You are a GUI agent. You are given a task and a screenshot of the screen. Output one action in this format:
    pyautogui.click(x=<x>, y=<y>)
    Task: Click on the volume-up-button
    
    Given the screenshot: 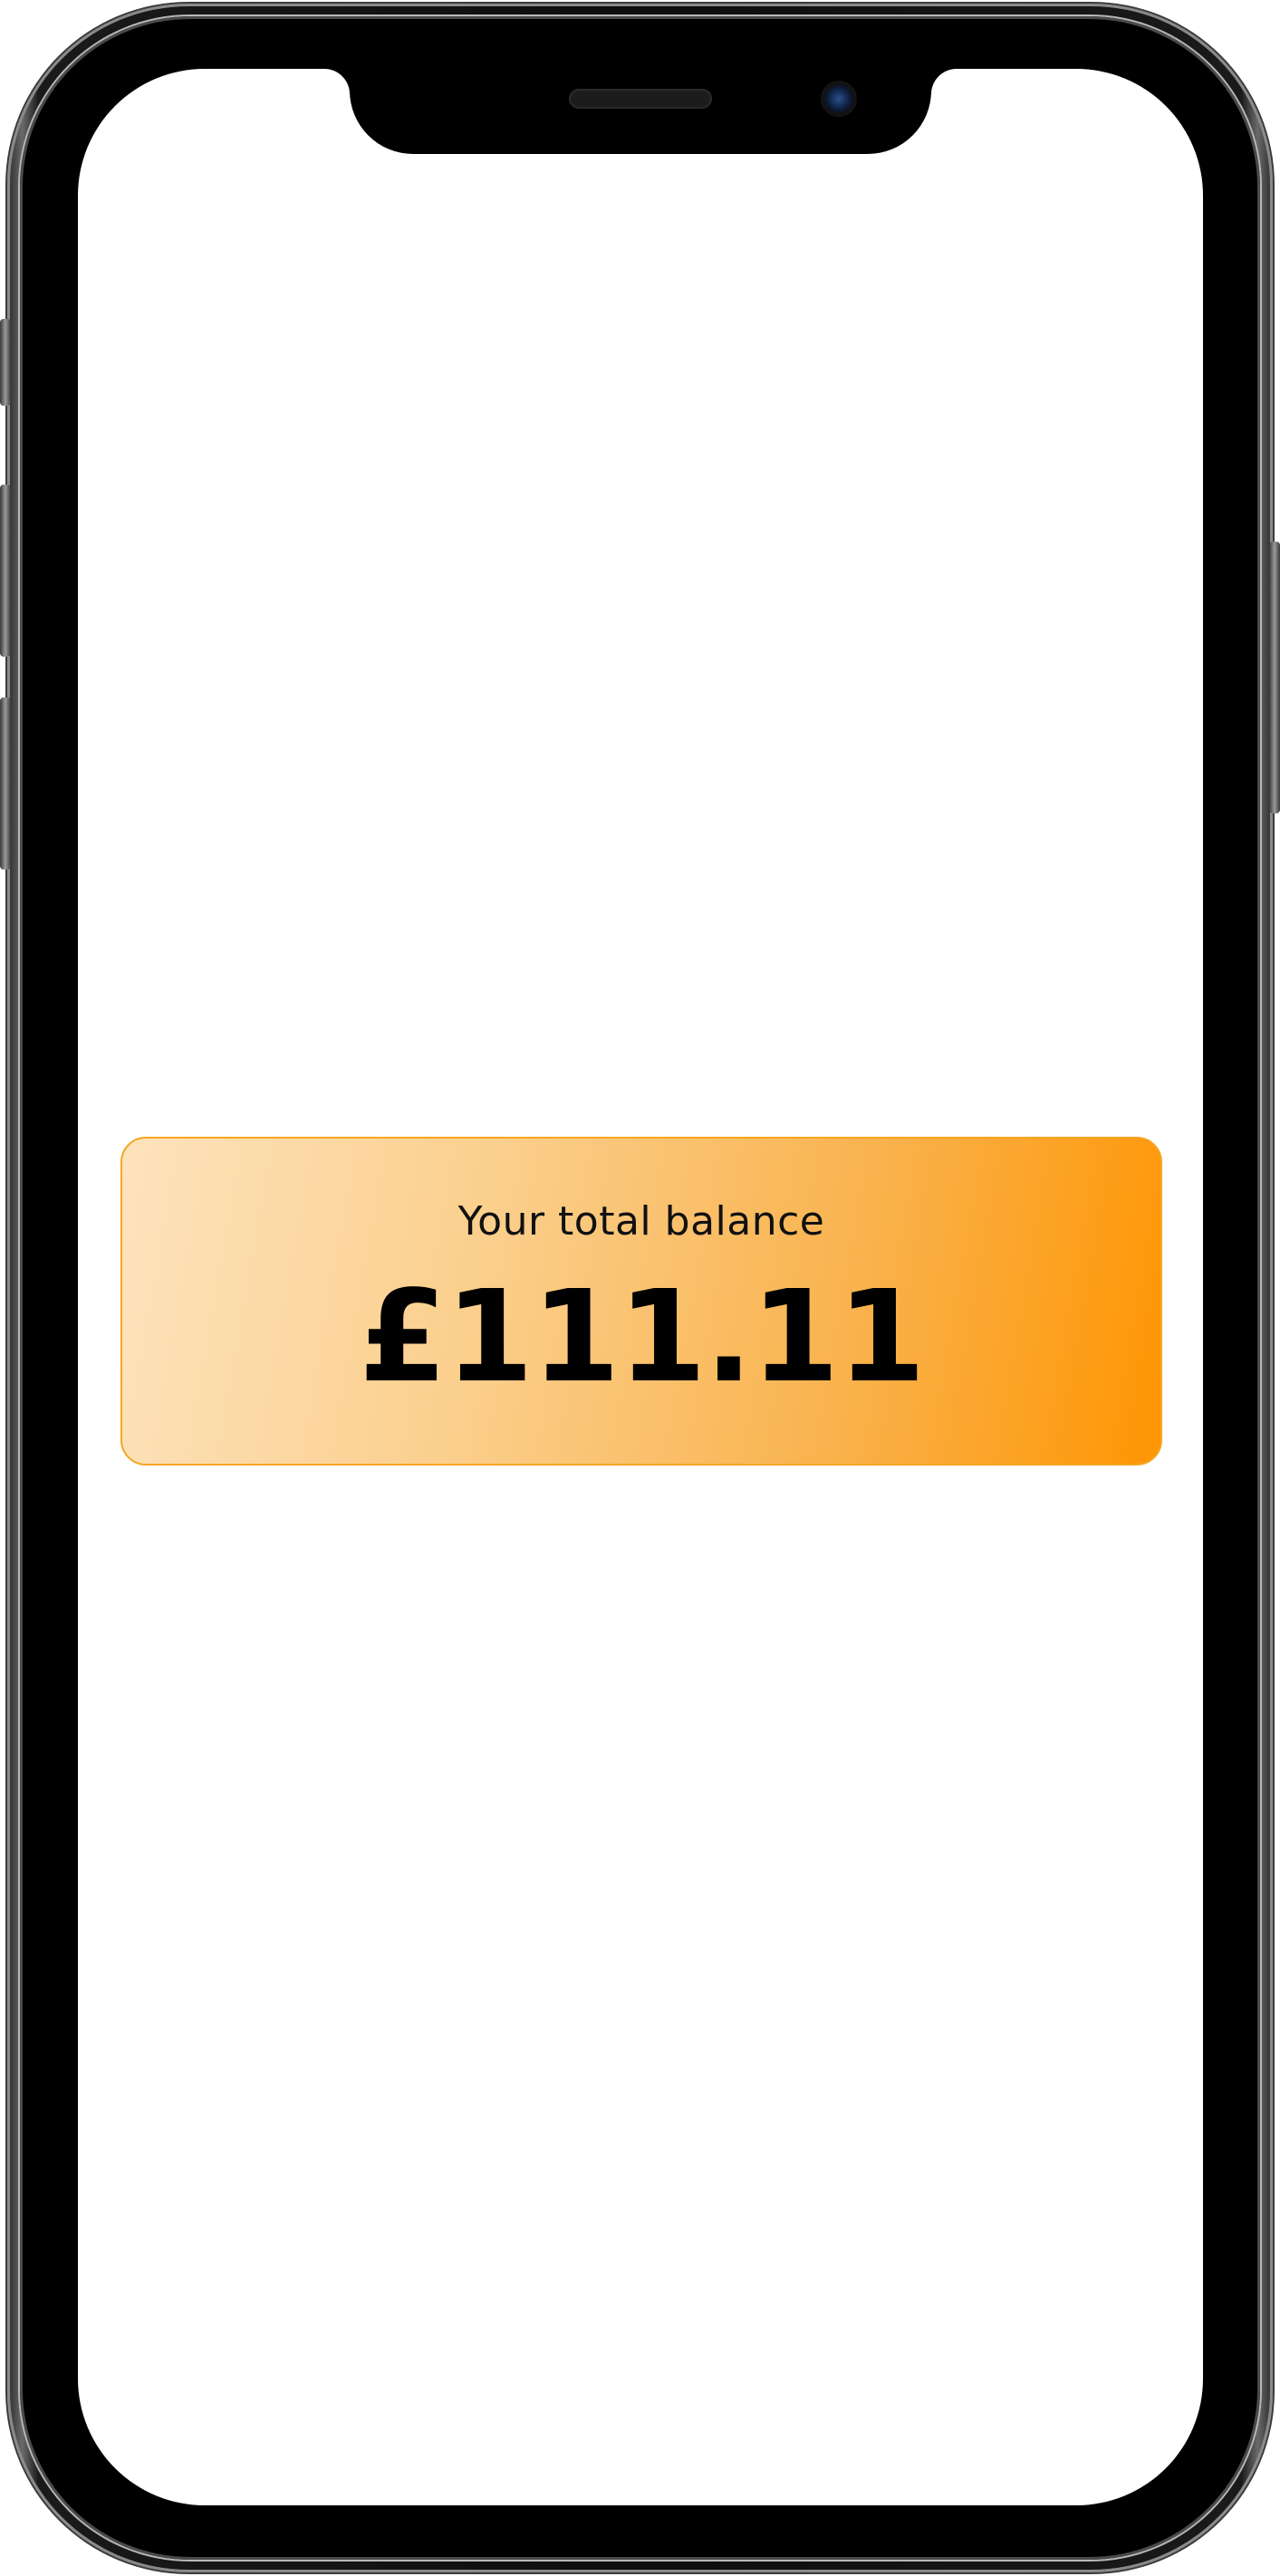 What is the action you would take?
    pyautogui.click(x=5, y=571)
    